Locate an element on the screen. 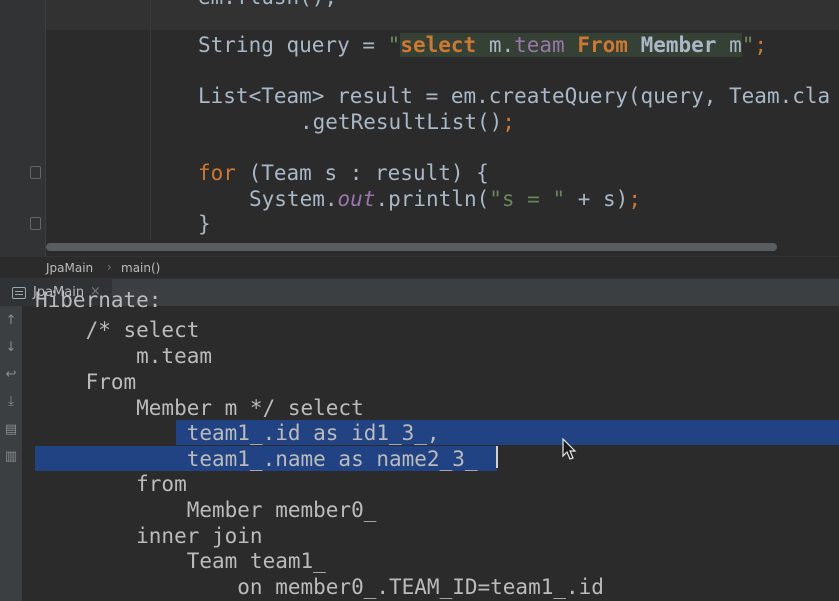 The image size is (839, 601). console-line: From is located at coordinates (86, 382).